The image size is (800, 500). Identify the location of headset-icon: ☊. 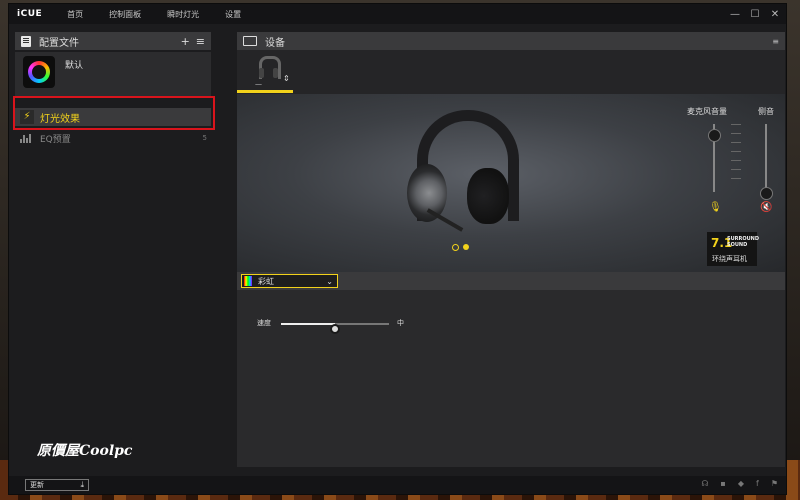
(704, 483).